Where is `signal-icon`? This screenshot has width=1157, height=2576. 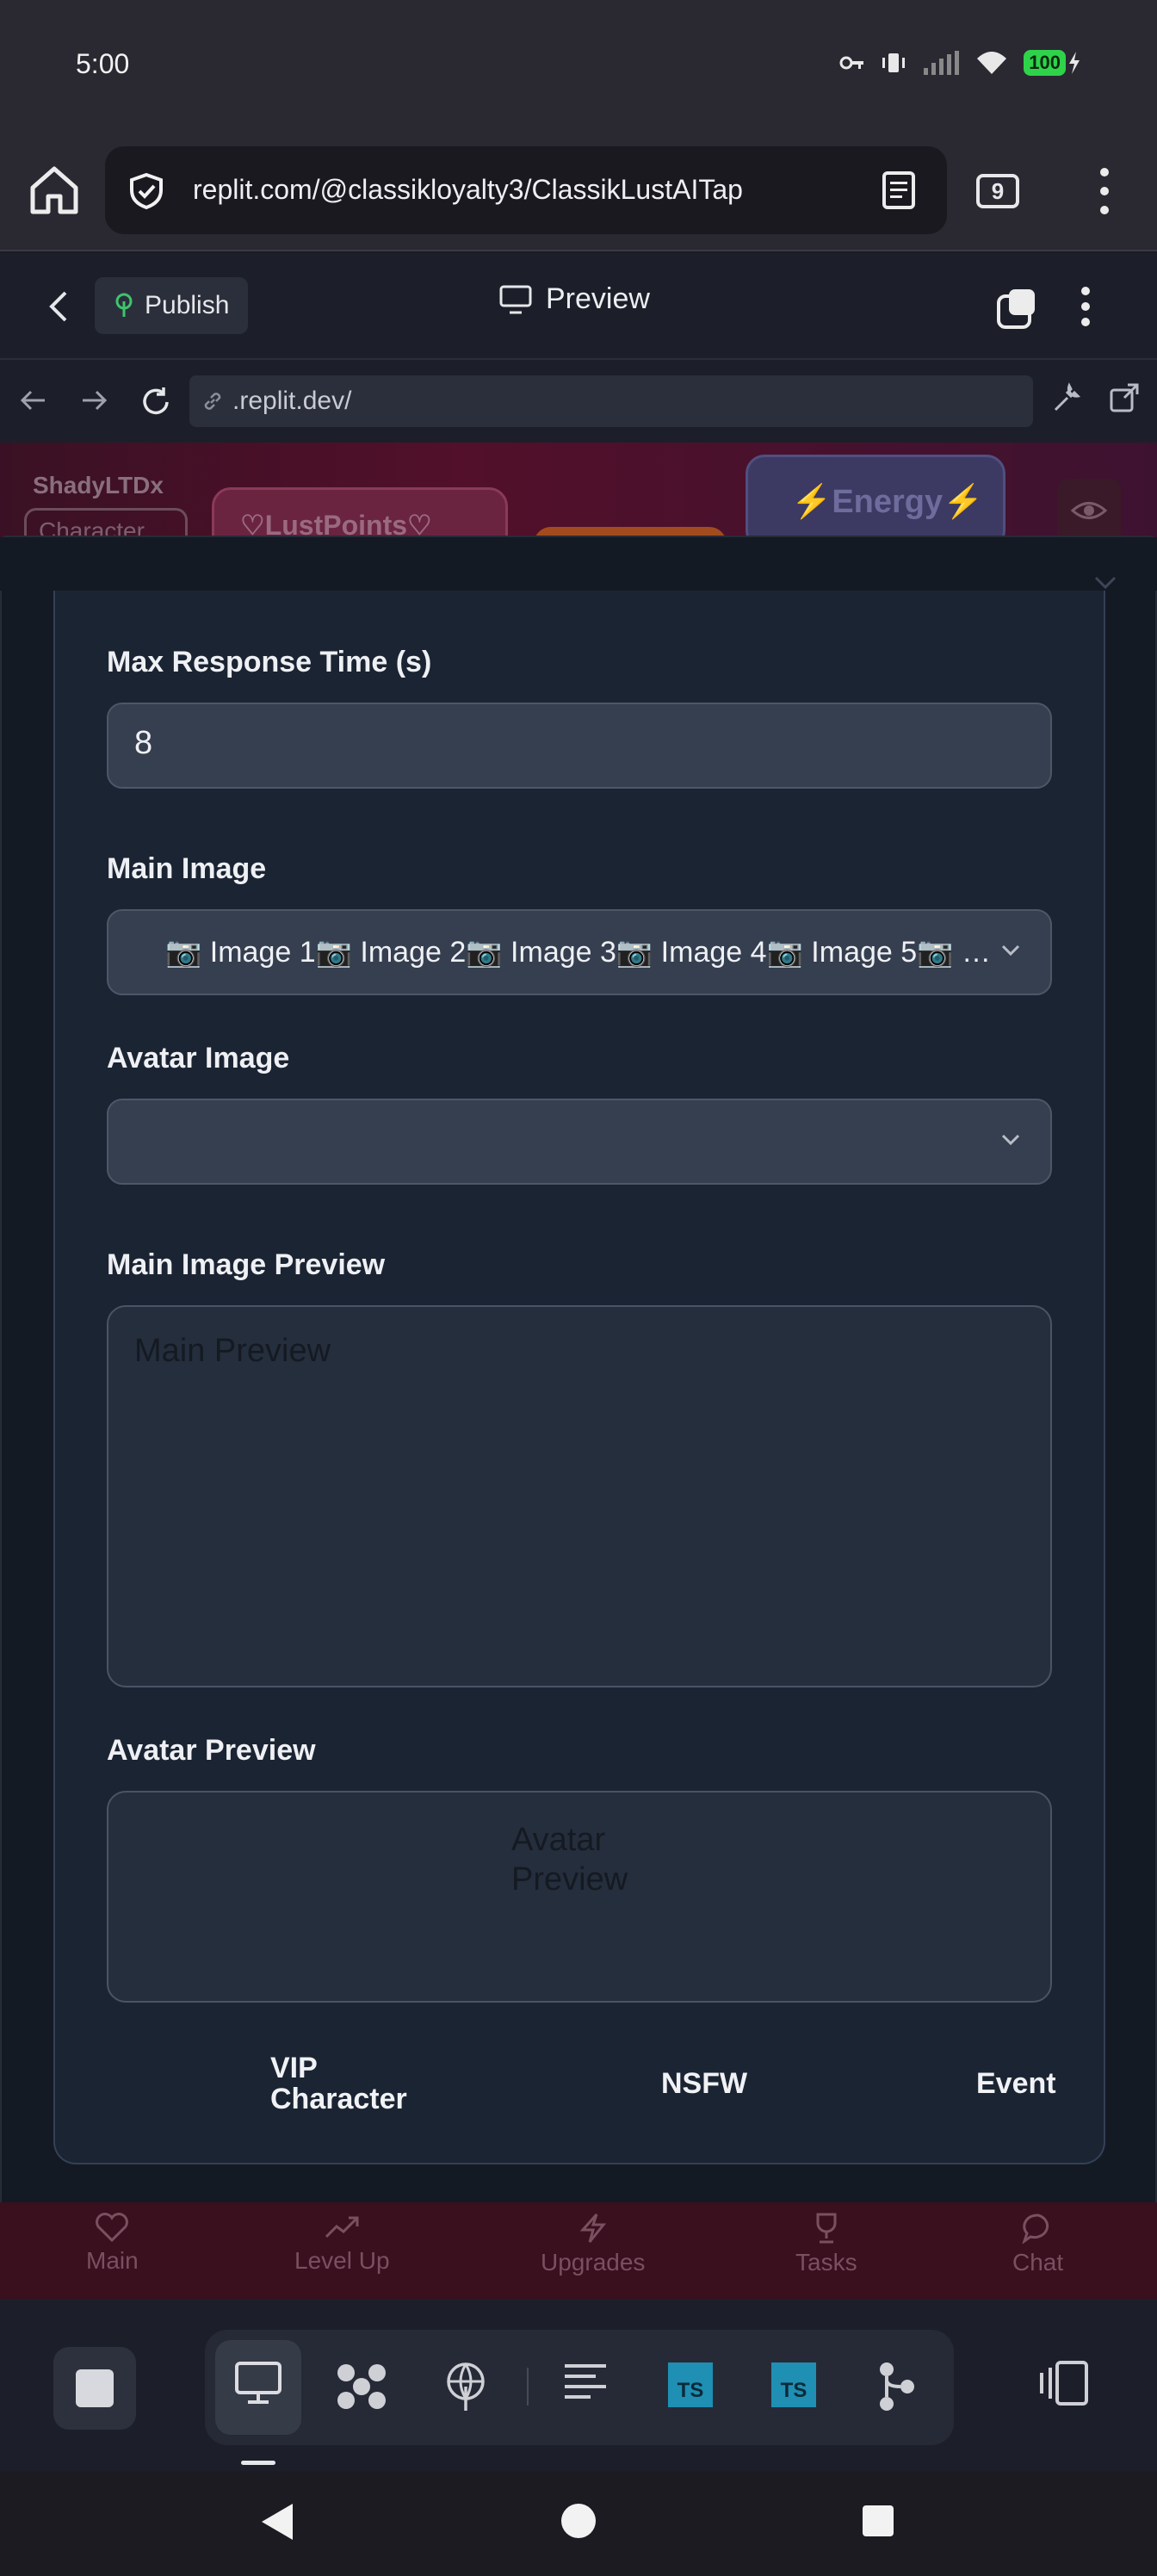 signal-icon is located at coordinates (942, 63).